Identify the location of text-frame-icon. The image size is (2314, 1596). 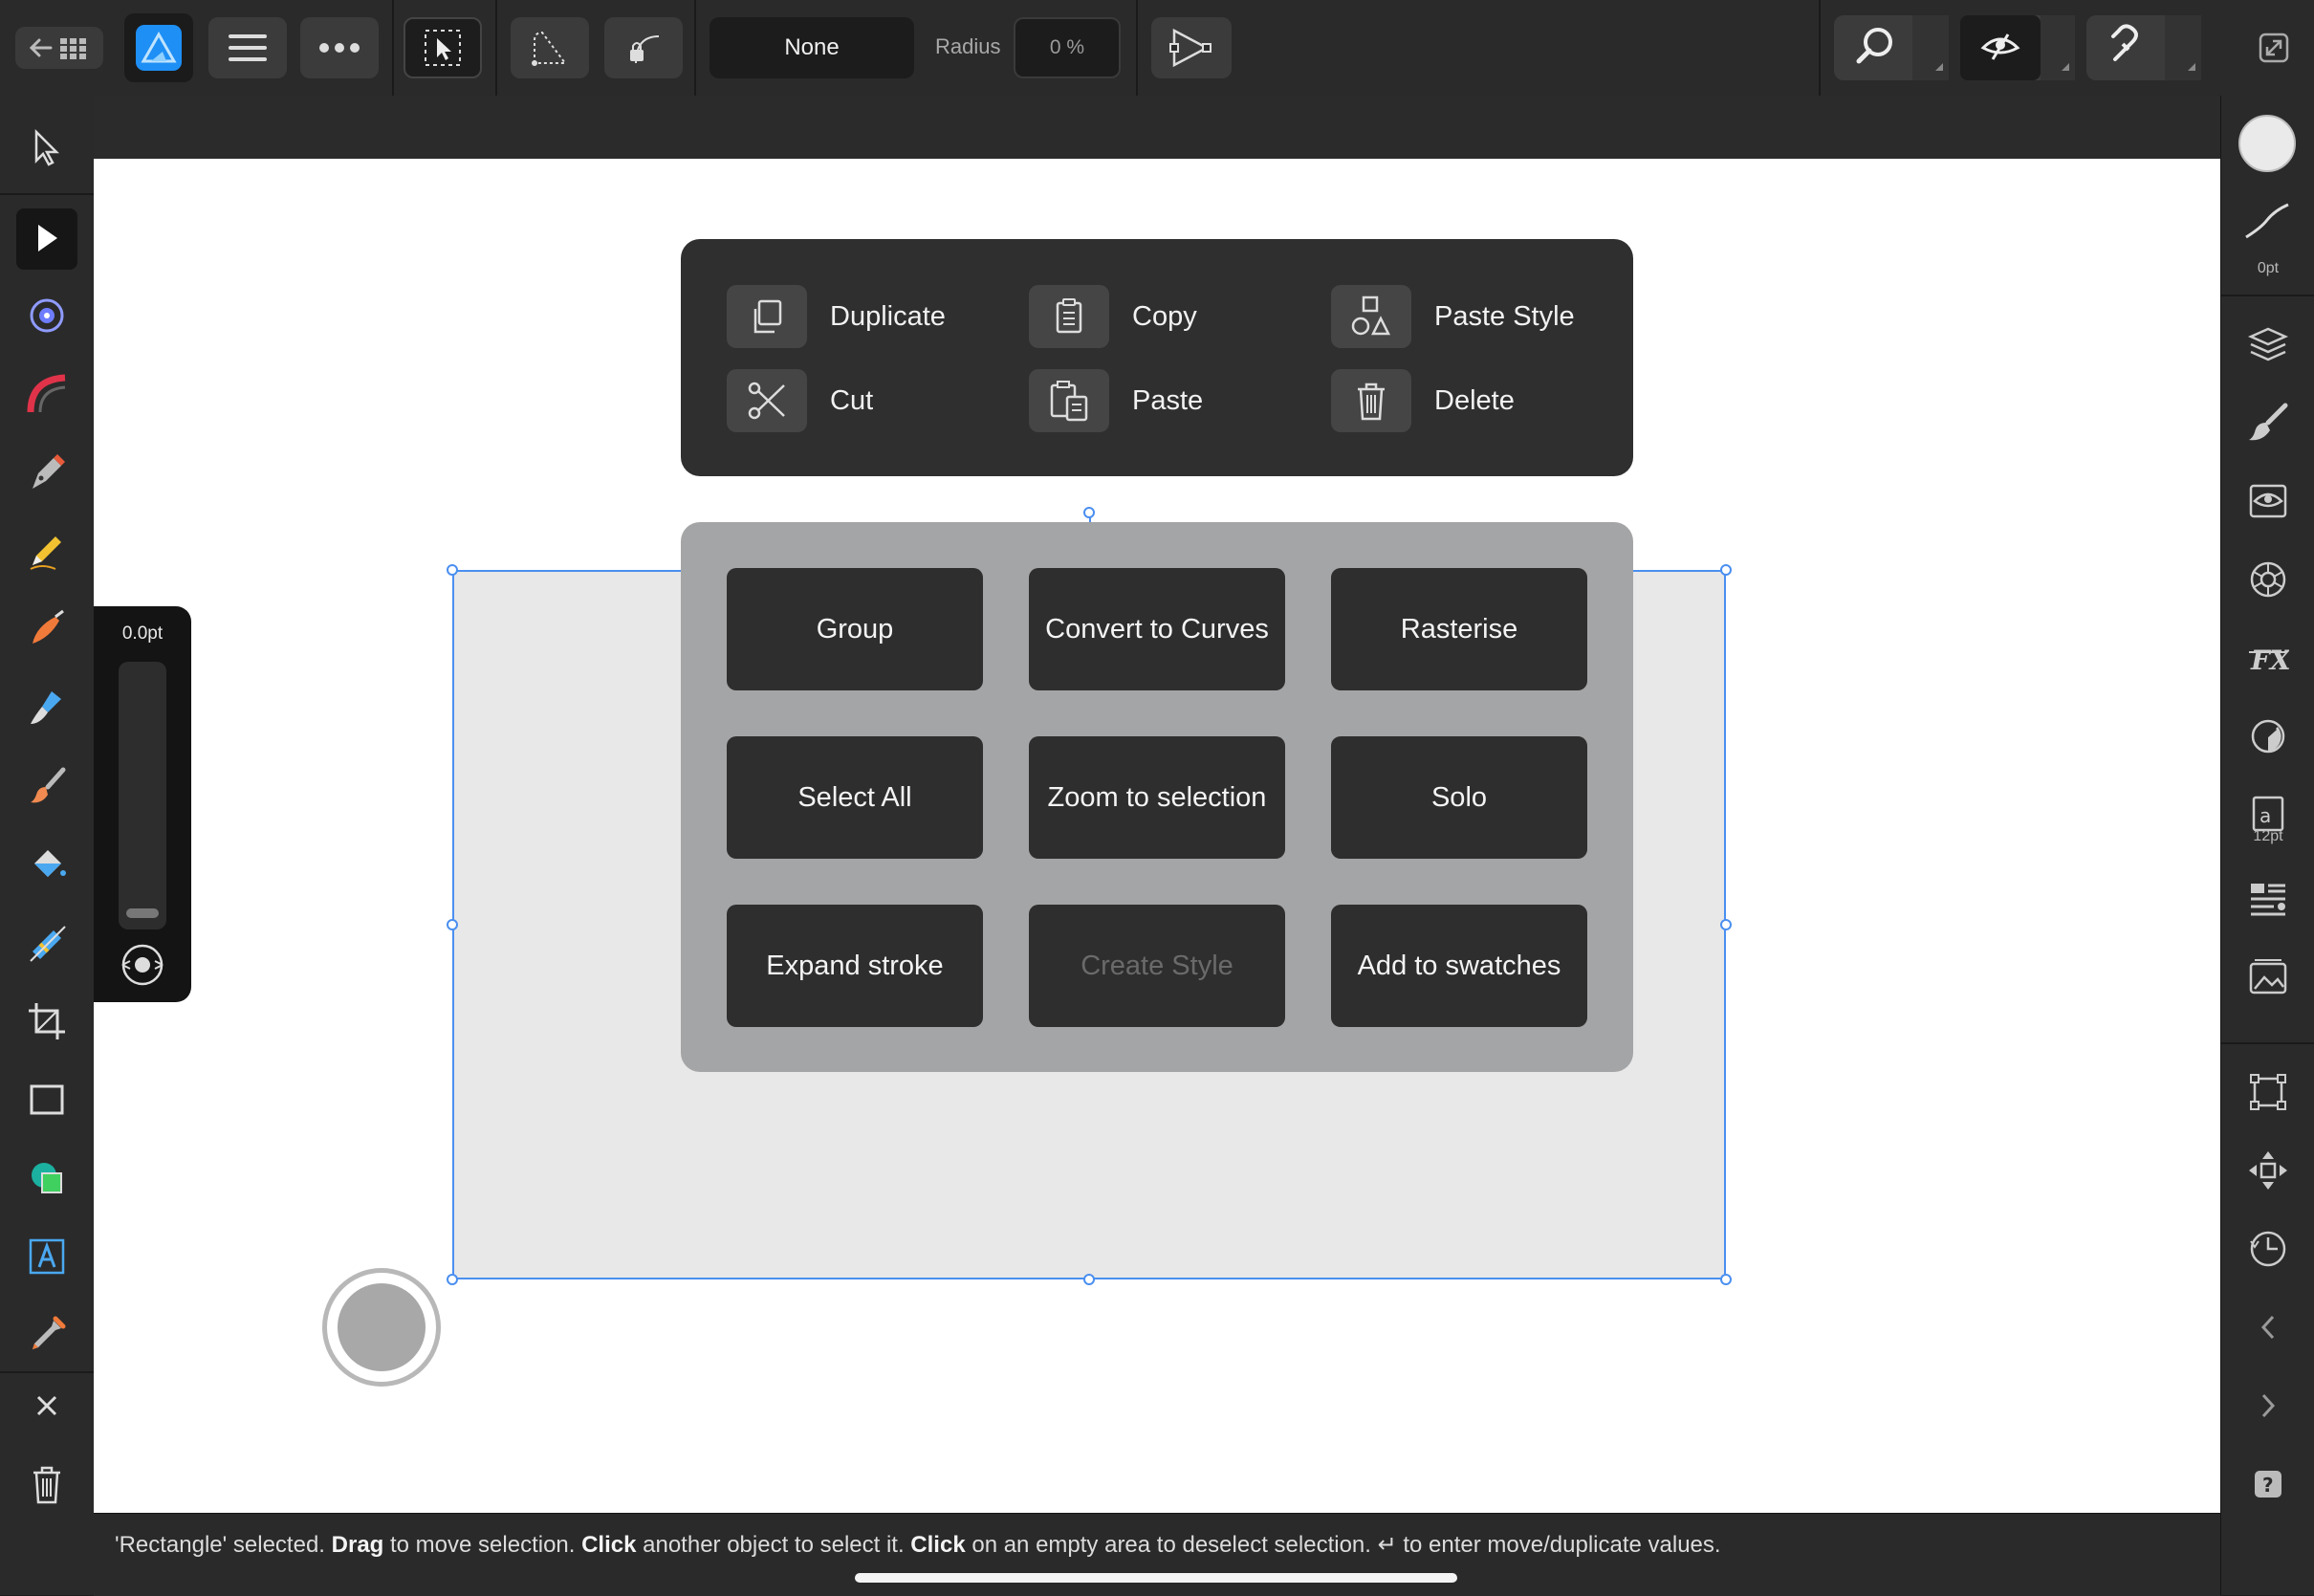
(47, 1257).